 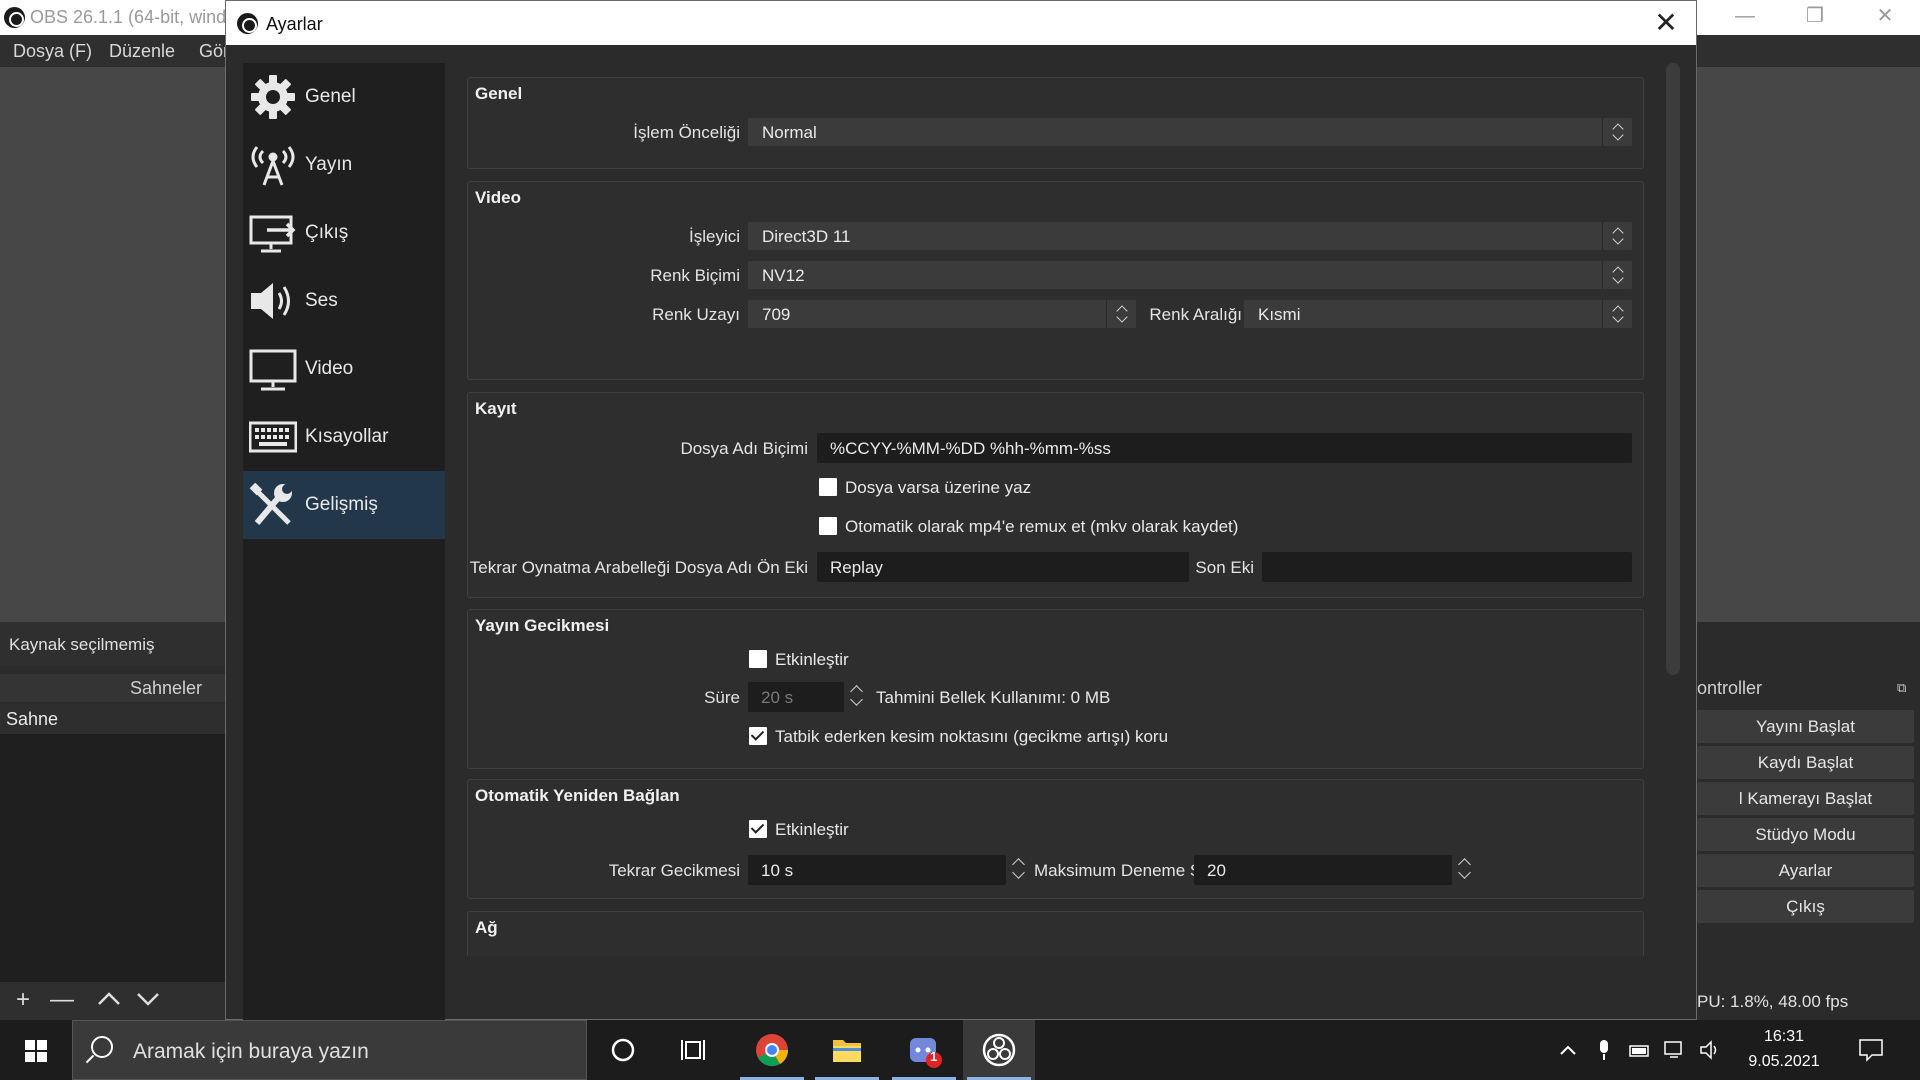 What do you see at coordinates (1784, 1037) in the screenshot?
I see `clock-time: 16:31` at bounding box center [1784, 1037].